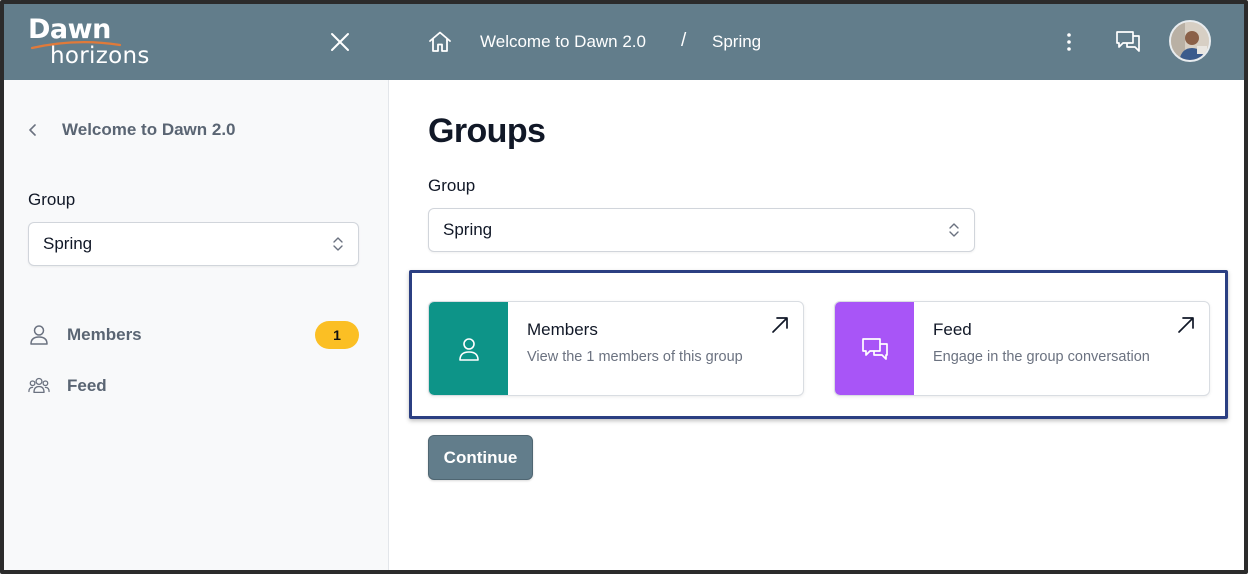  Describe the element at coordinates (52, 199) in the screenshot. I see `sidebar-group-label: Group` at that location.